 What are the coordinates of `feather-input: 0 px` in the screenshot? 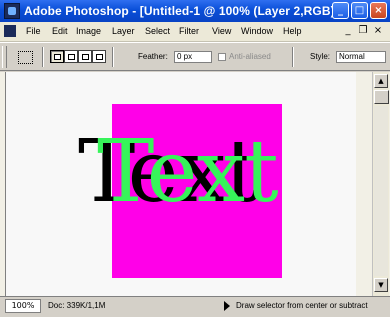 It's located at (193, 57).